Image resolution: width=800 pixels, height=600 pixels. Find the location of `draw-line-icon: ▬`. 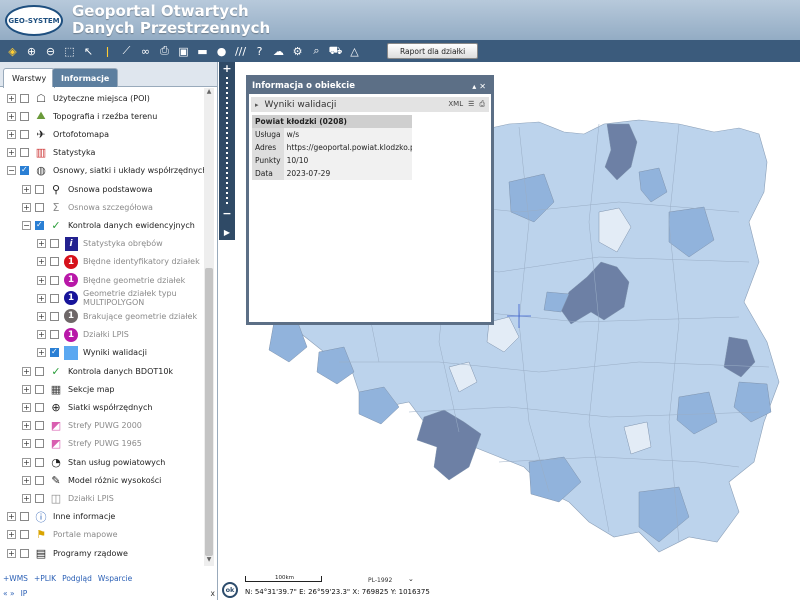

draw-line-icon: ▬ is located at coordinates (202, 51).